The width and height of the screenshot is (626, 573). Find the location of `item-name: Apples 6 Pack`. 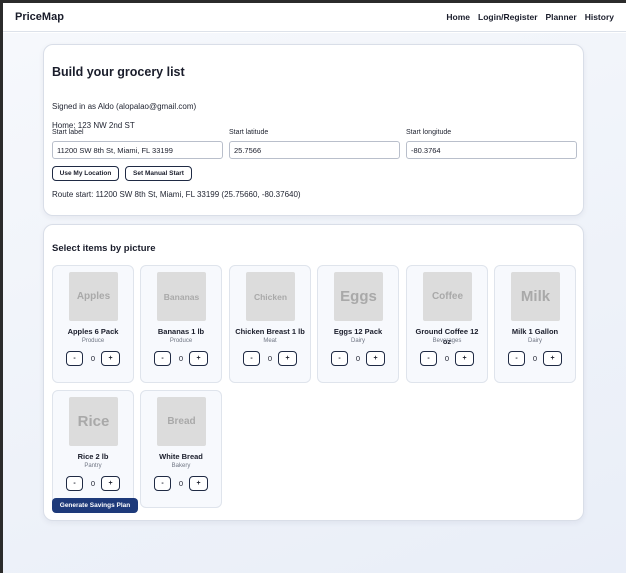

item-name: Apples 6 Pack is located at coordinates (93, 331).